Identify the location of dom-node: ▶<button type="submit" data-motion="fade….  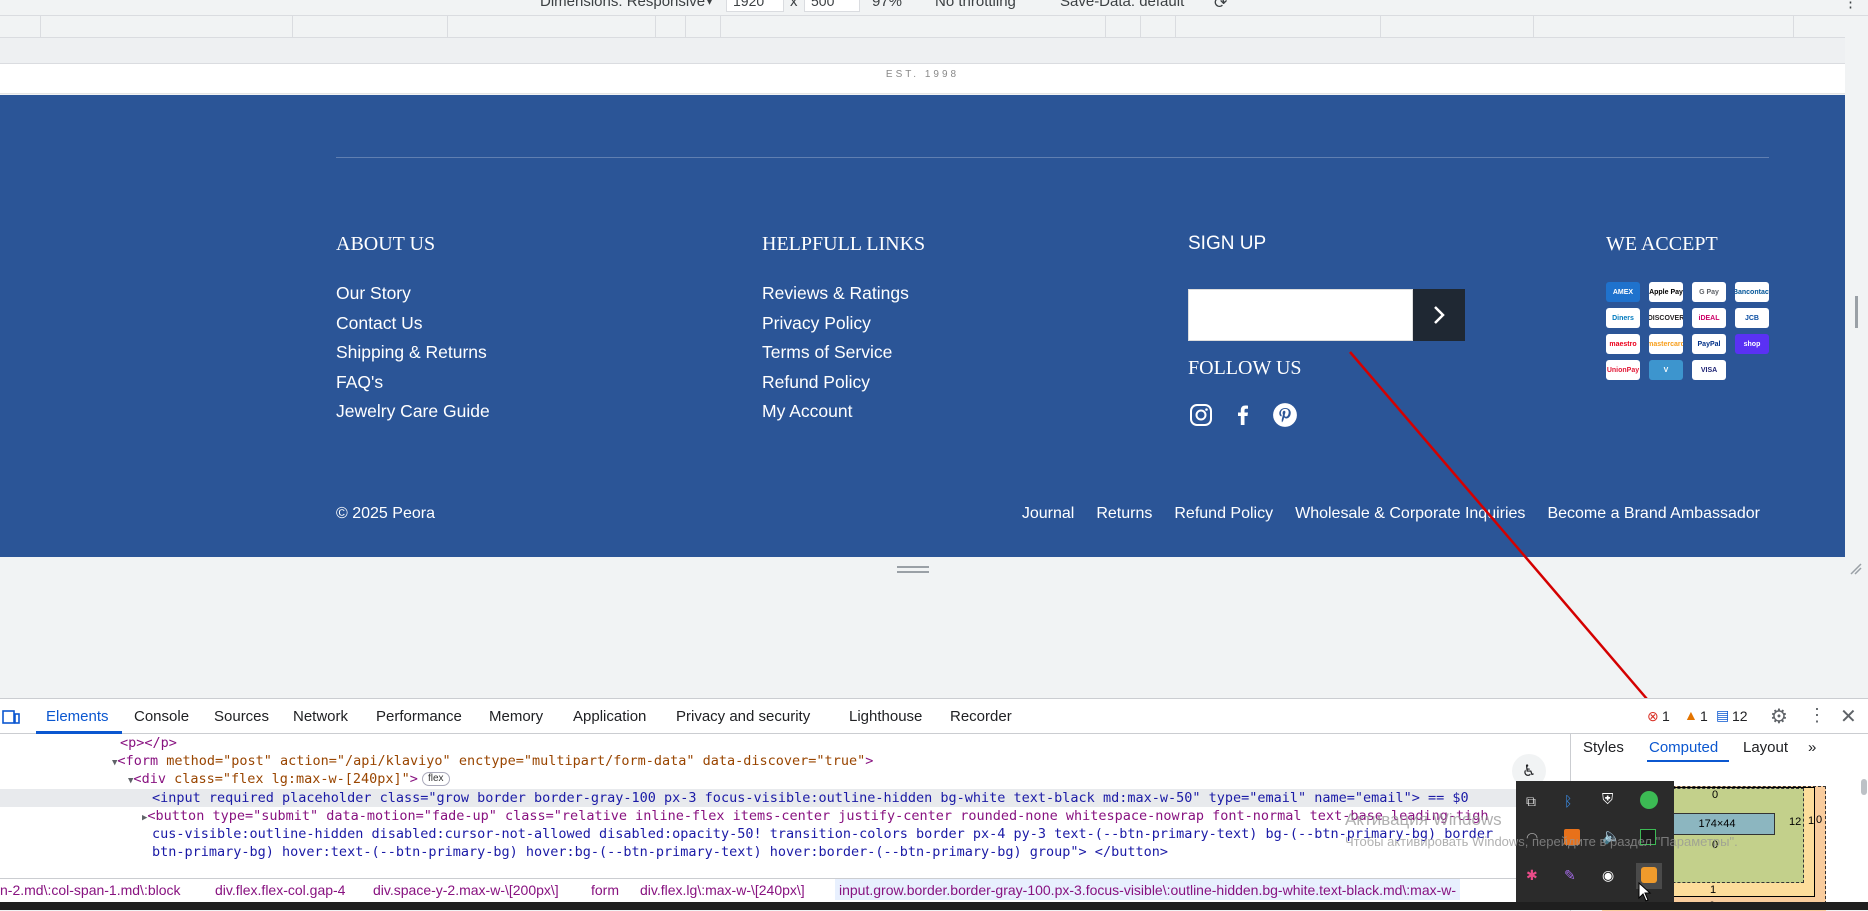
(815, 816).